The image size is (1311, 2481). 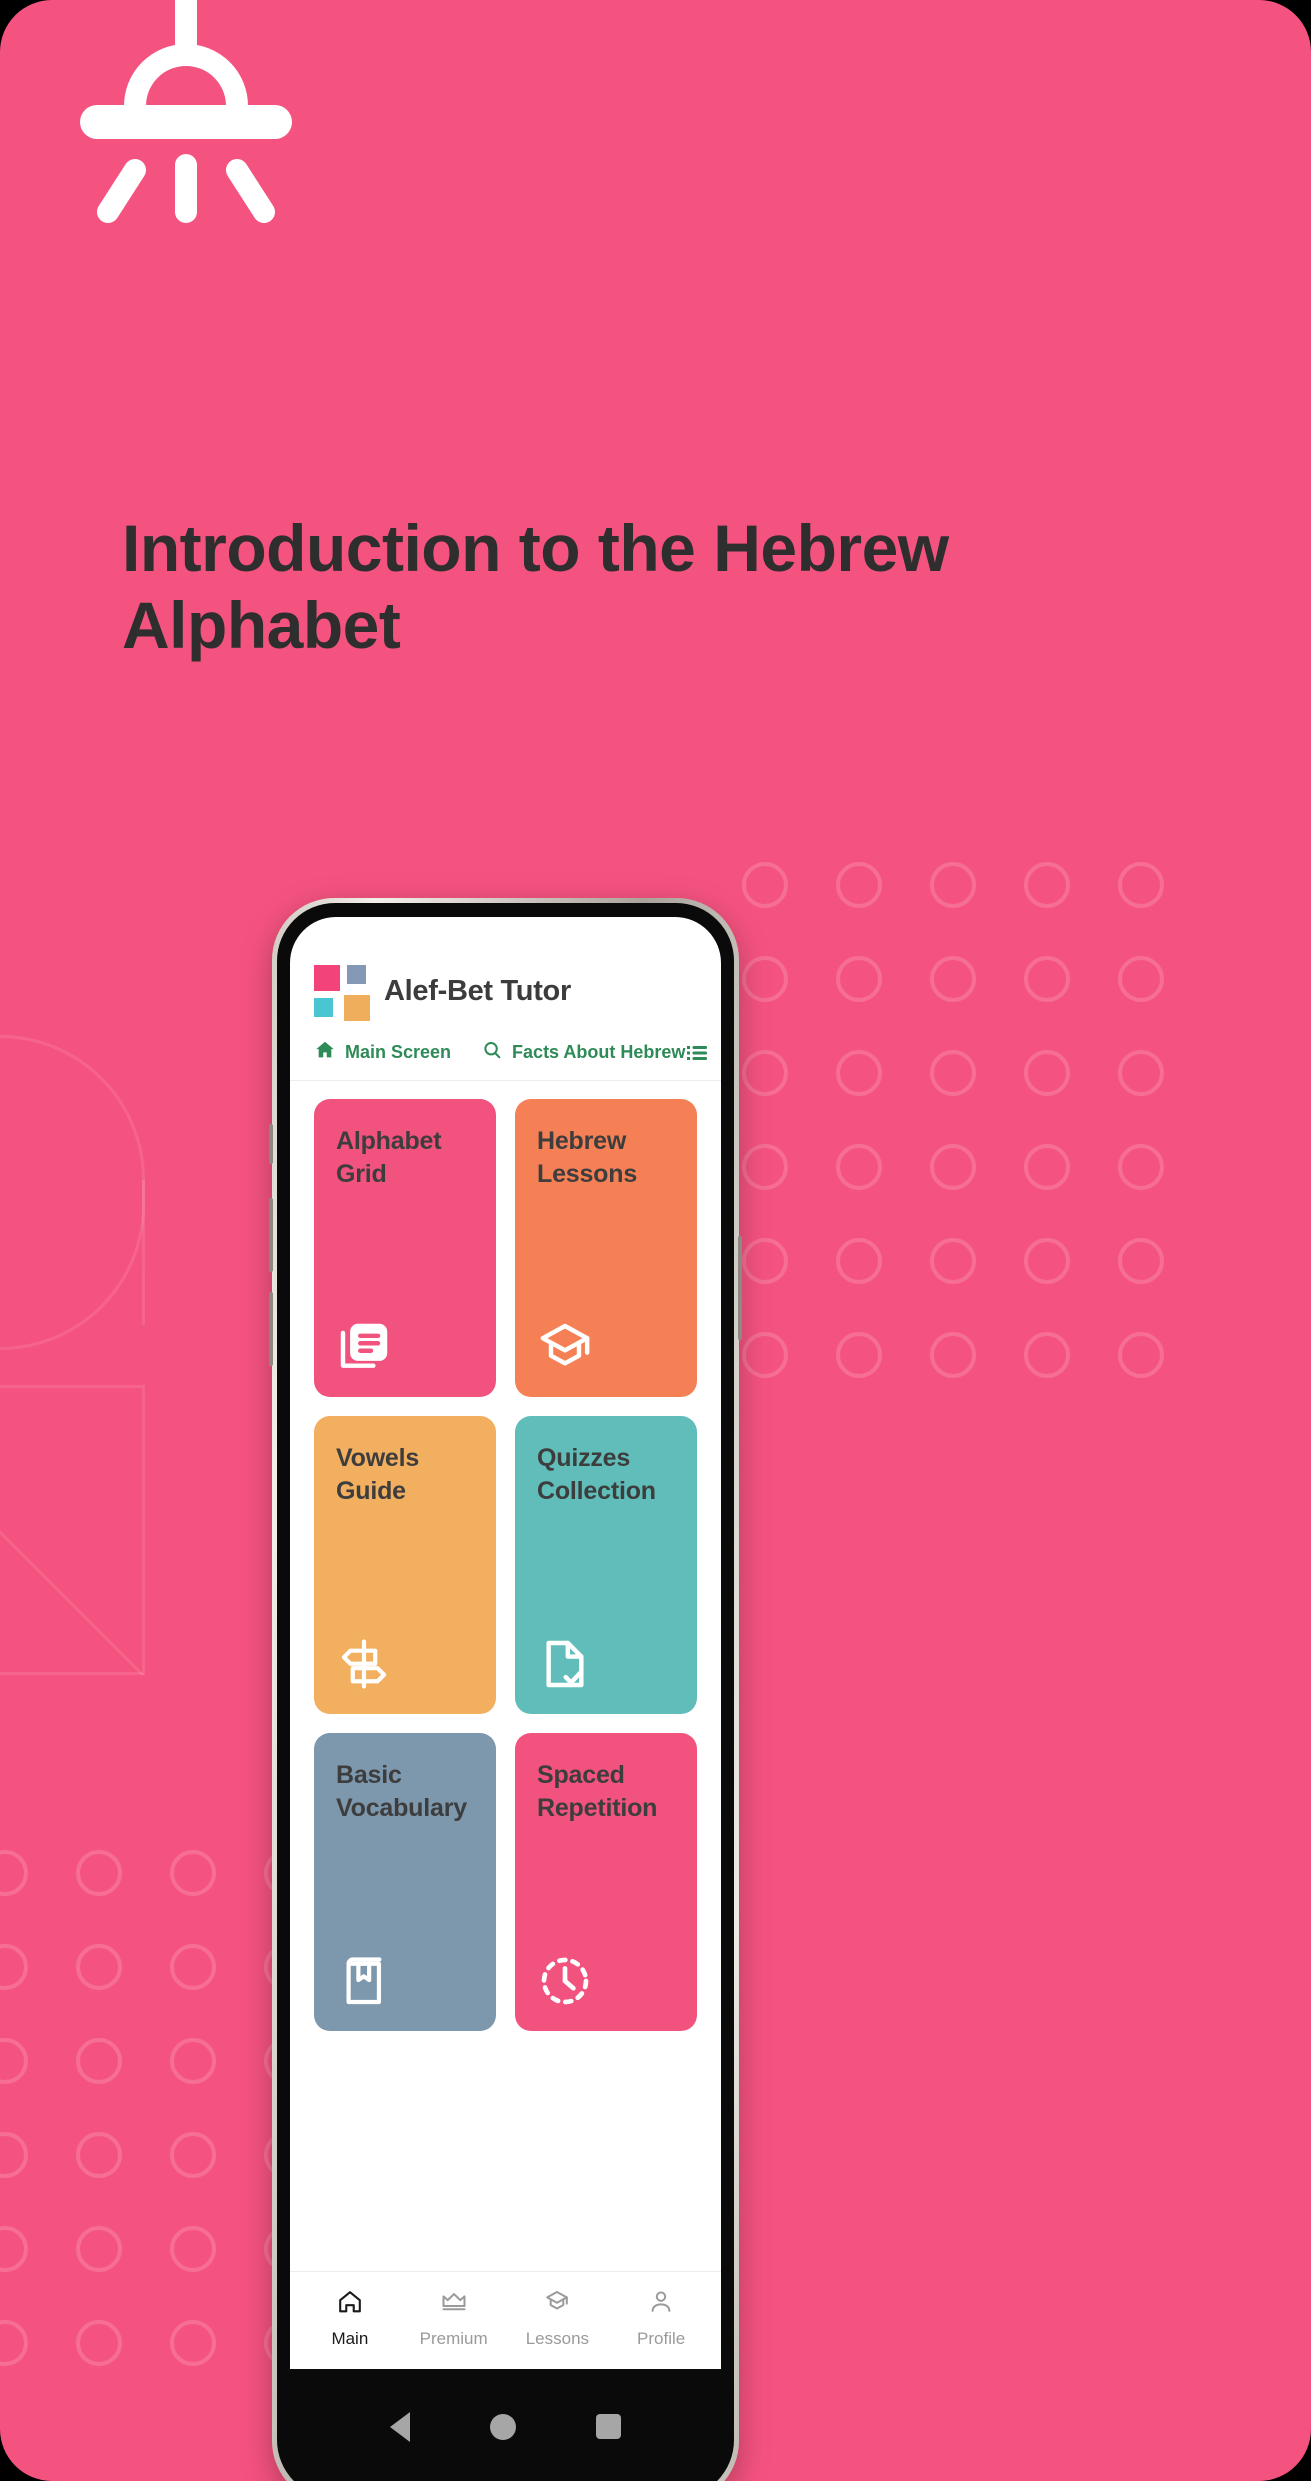 I want to click on tile-hebrew-lessons: Hebrew Lessons, so click(x=606, y=1248).